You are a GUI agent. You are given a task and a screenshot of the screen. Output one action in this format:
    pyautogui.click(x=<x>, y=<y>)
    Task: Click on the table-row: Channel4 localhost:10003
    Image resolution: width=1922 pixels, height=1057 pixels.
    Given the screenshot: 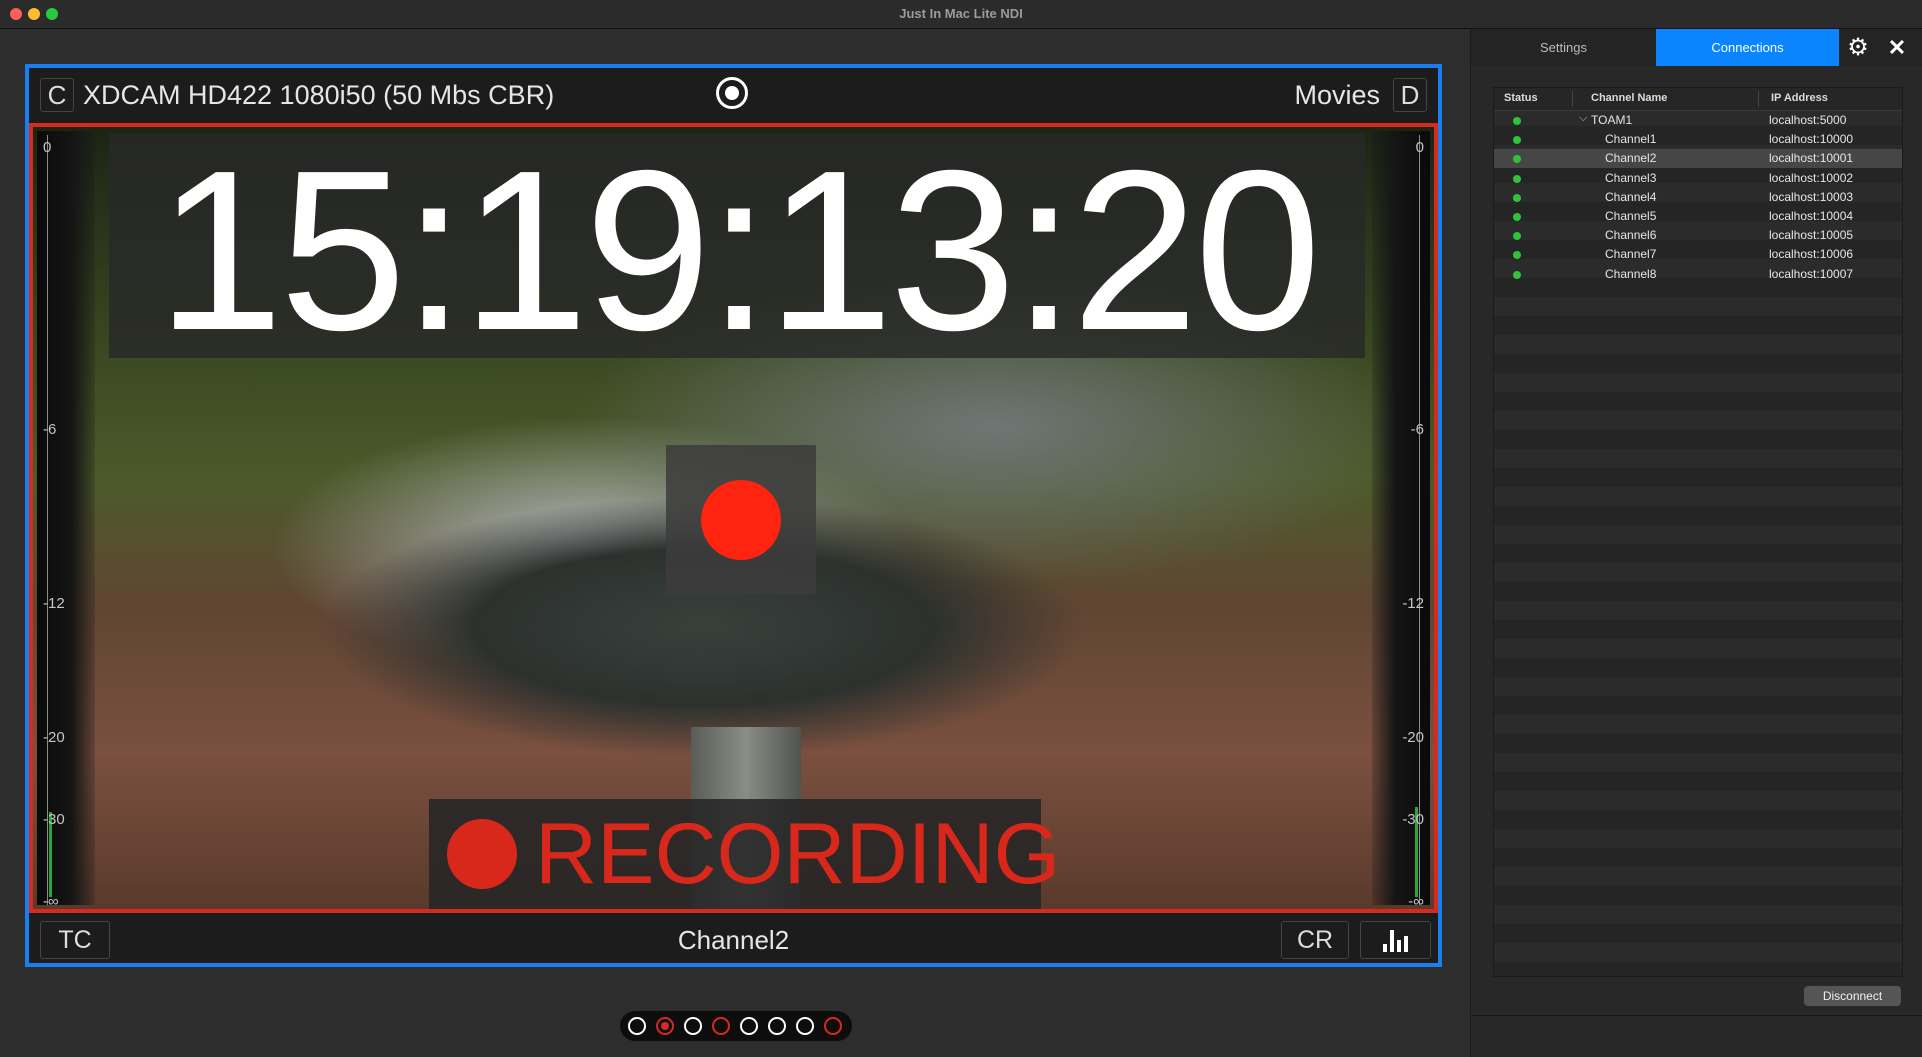 What is the action you would take?
    pyautogui.click(x=1698, y=197)
    